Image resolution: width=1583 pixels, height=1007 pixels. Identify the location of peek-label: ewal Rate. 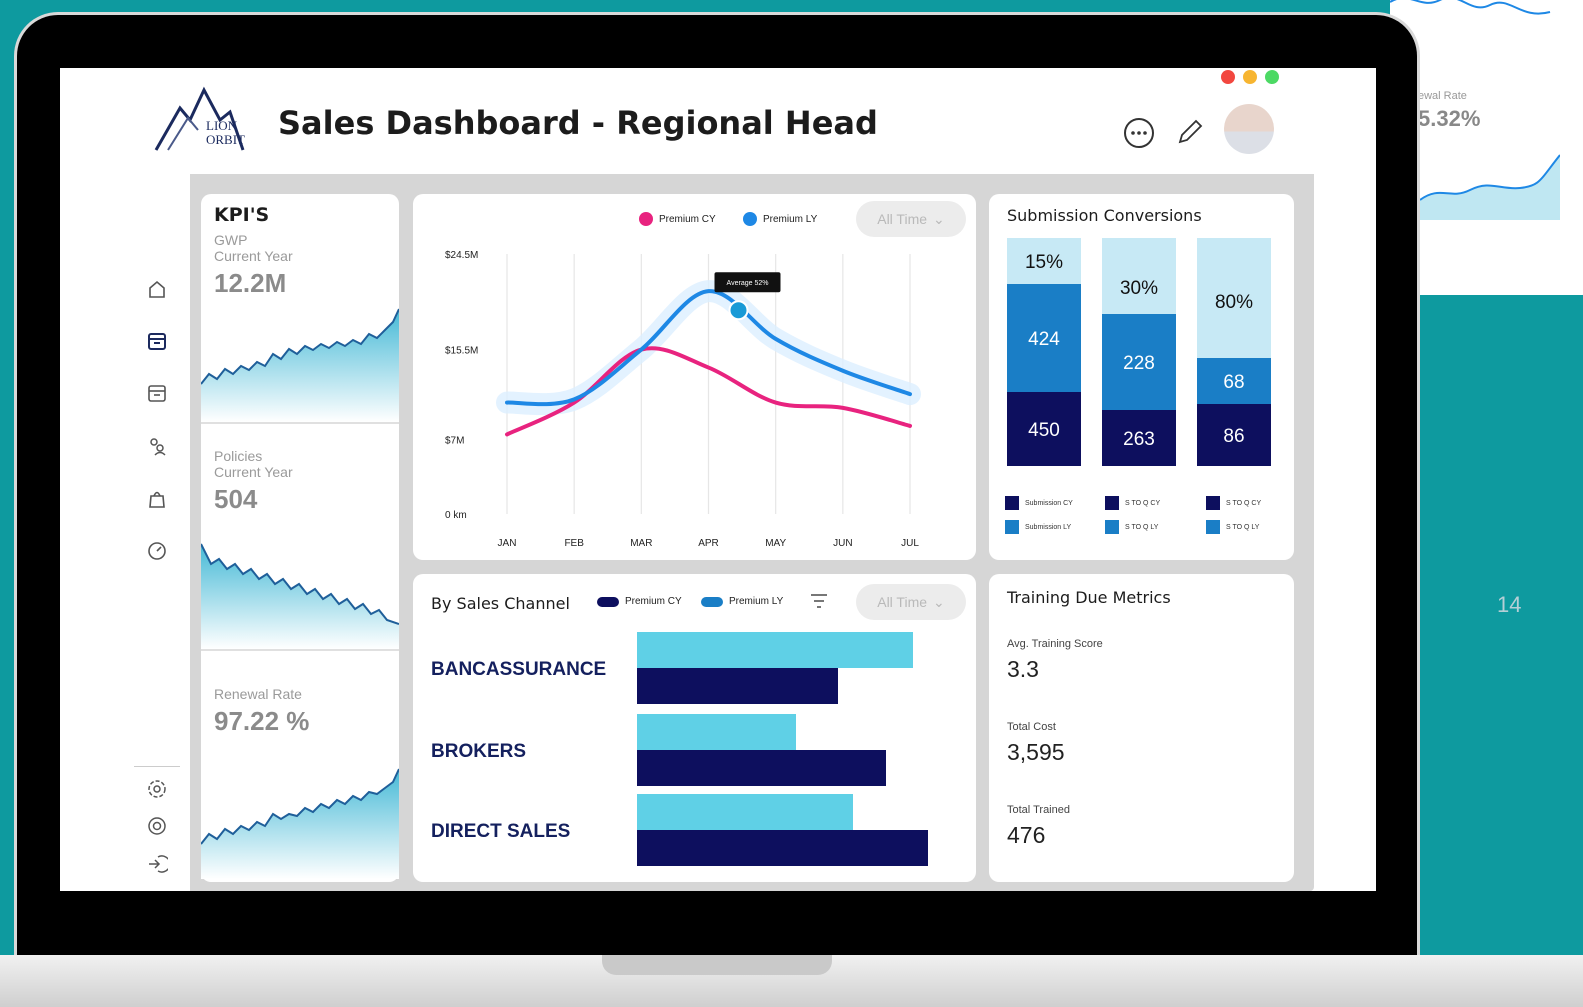
(1442, 96).